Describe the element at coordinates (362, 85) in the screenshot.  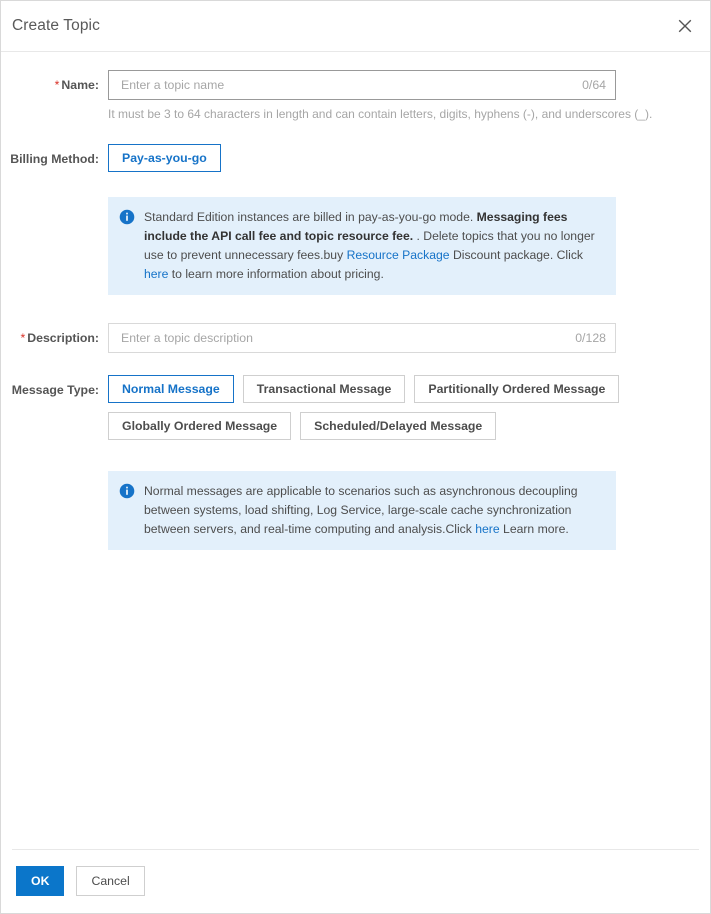
I see `name-input: Enter a topic name 0/64` at that location.